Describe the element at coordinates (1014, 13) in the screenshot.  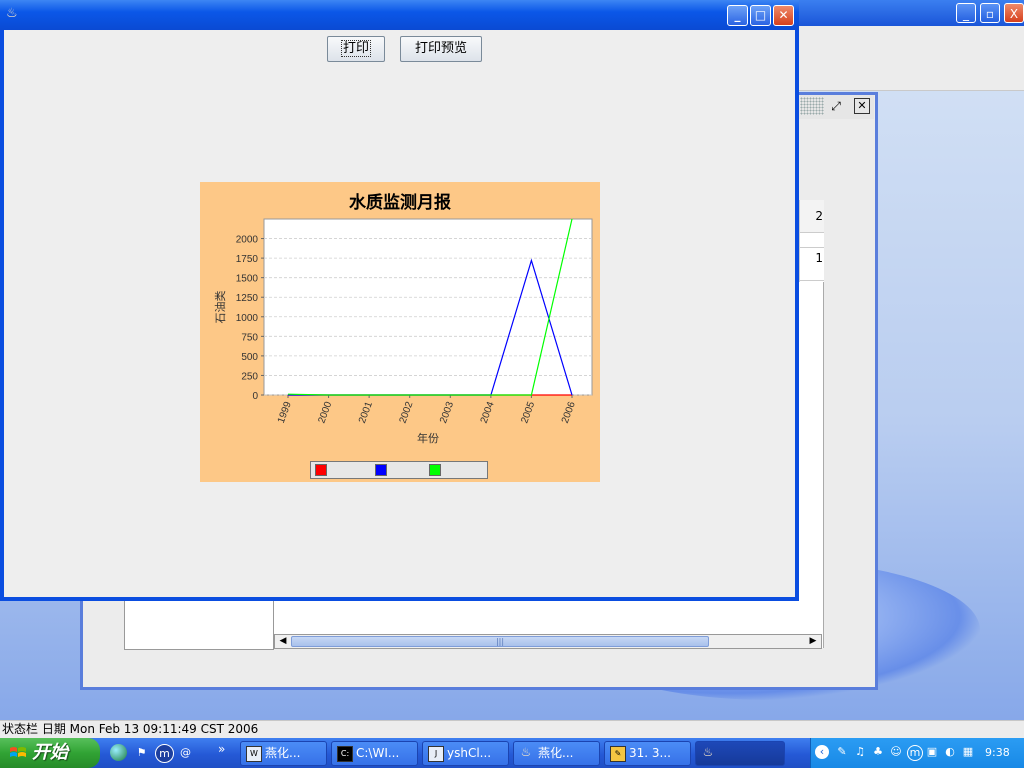
I see `bg-close-button: X` at that location.